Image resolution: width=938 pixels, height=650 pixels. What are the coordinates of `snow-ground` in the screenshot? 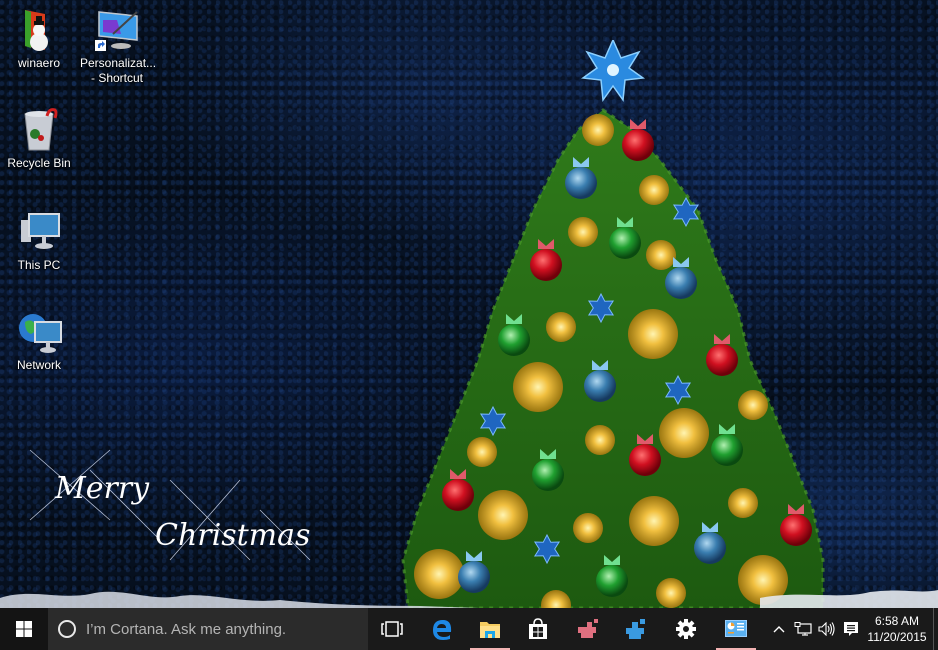 It's located at (469, 599).